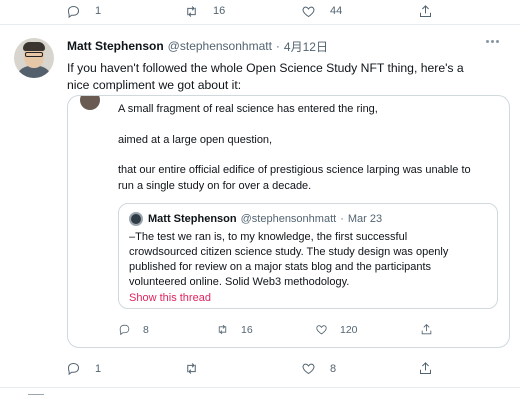  I want to click on tweet-header: Matt Stephenson @stephensonhmatt · 4月12日, so click(197, 46).